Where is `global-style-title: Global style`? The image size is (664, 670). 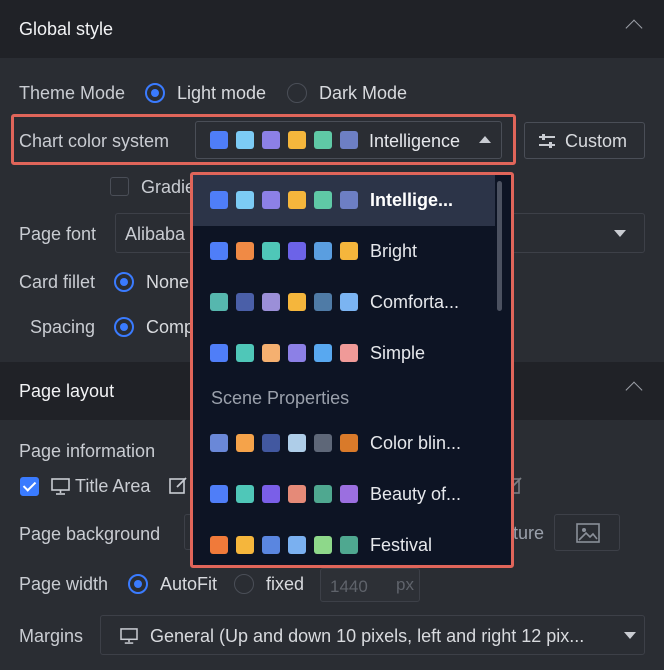 global-style-title: Global style is located at coordinates (66, 28).